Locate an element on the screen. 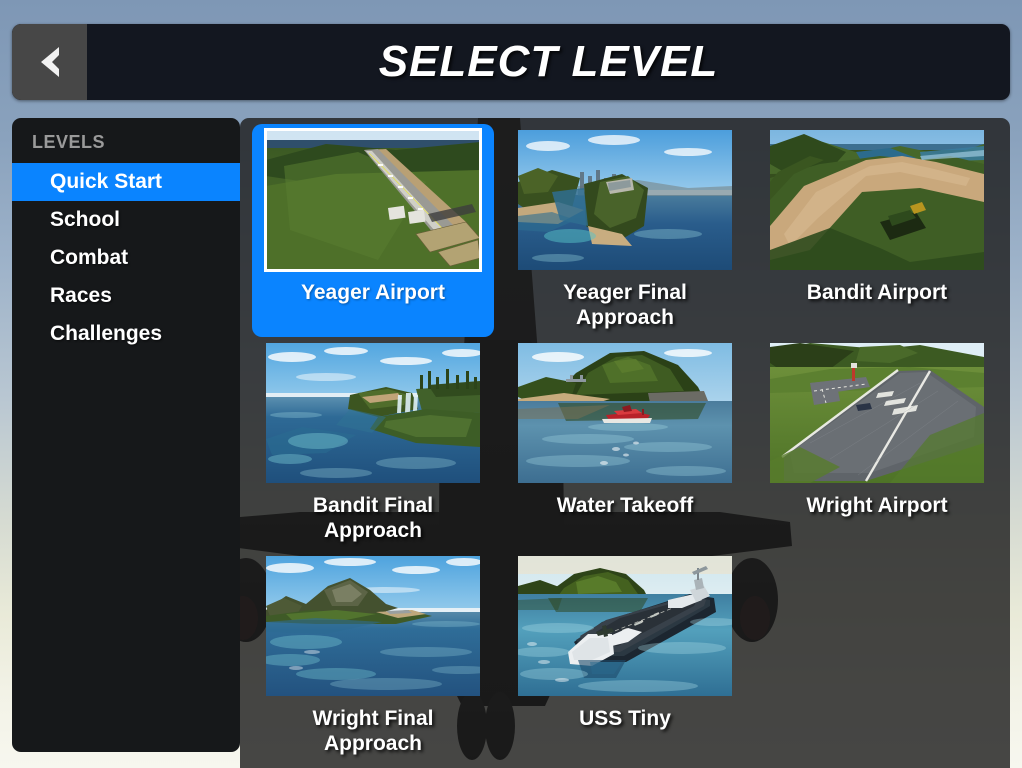  level-card-bandit-final-approach: Bandit Final Approach is located at coordinates (373, 443).